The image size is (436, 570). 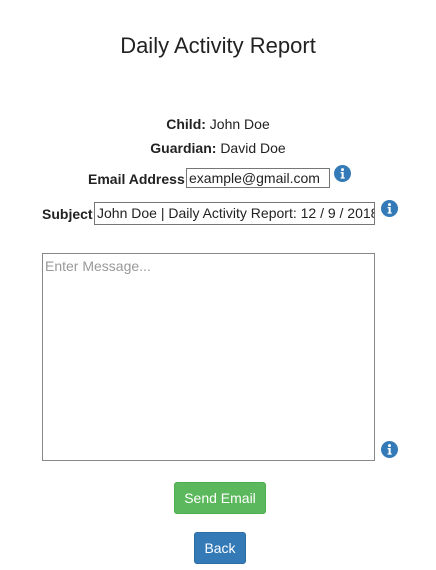 What do you see at coordinates (218, 45) in the screenshot?
I see `page-title: Daily Activity Report` at bounding box center [218, 45].